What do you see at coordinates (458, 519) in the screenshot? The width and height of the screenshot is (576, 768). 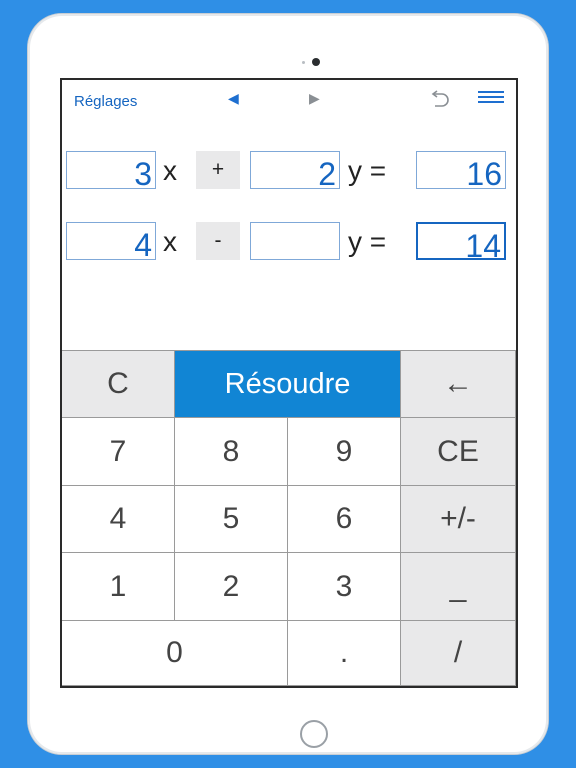 I see `sign-toggle-button: +/-` at bounding box center [458, 519].